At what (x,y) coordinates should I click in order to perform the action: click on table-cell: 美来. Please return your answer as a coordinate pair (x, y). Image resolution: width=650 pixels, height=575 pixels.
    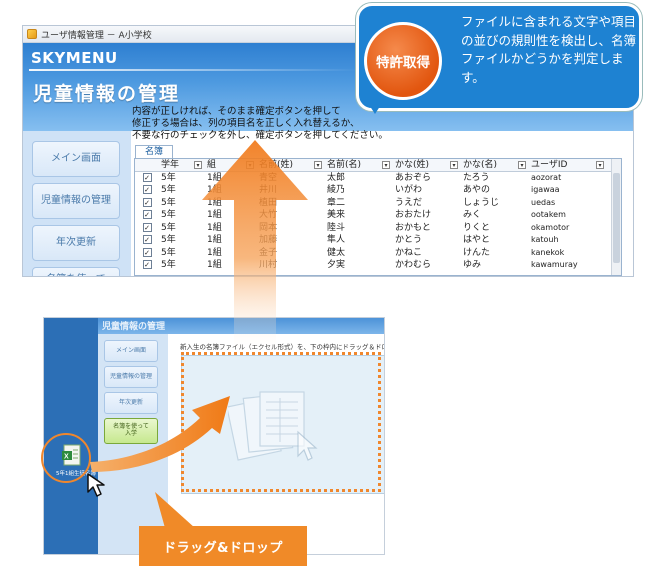
    Looking at the image, I should click on (336, 215).